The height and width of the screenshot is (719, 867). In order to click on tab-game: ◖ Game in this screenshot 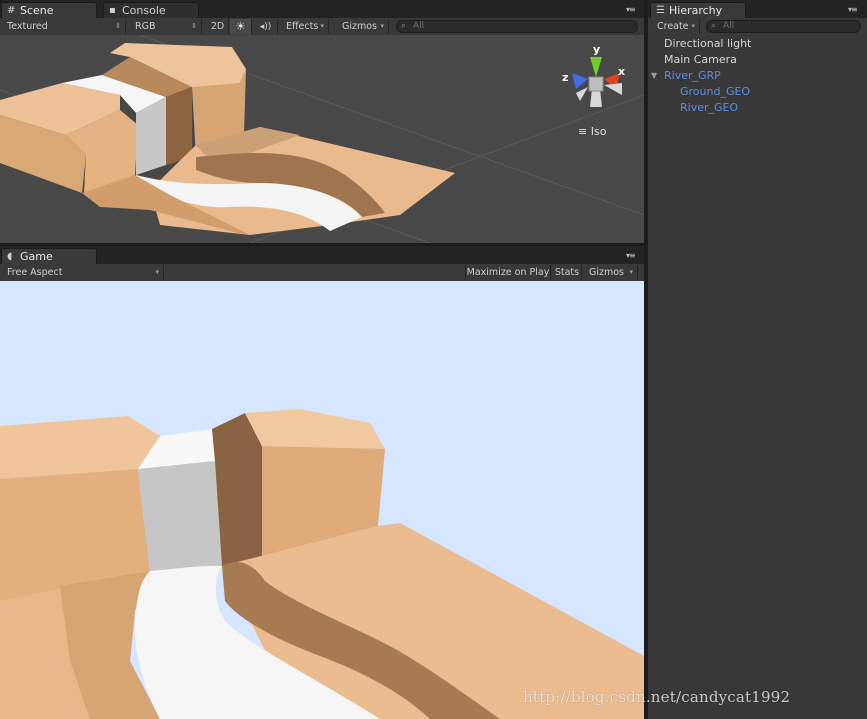, I will do `click(49, 256)`.